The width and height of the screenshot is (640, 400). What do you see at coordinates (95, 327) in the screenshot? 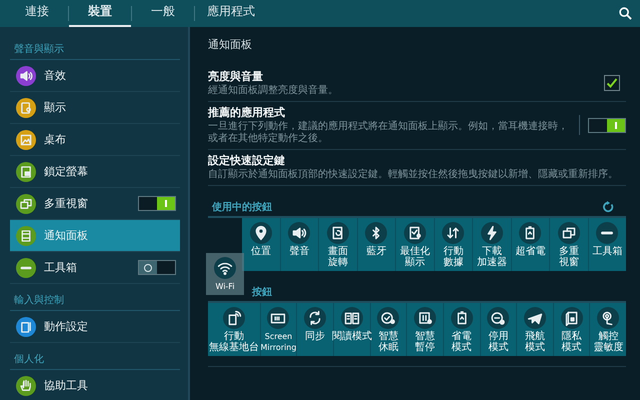
I see `sidebar-item: 動作設定` at bounding box center [95, 327].